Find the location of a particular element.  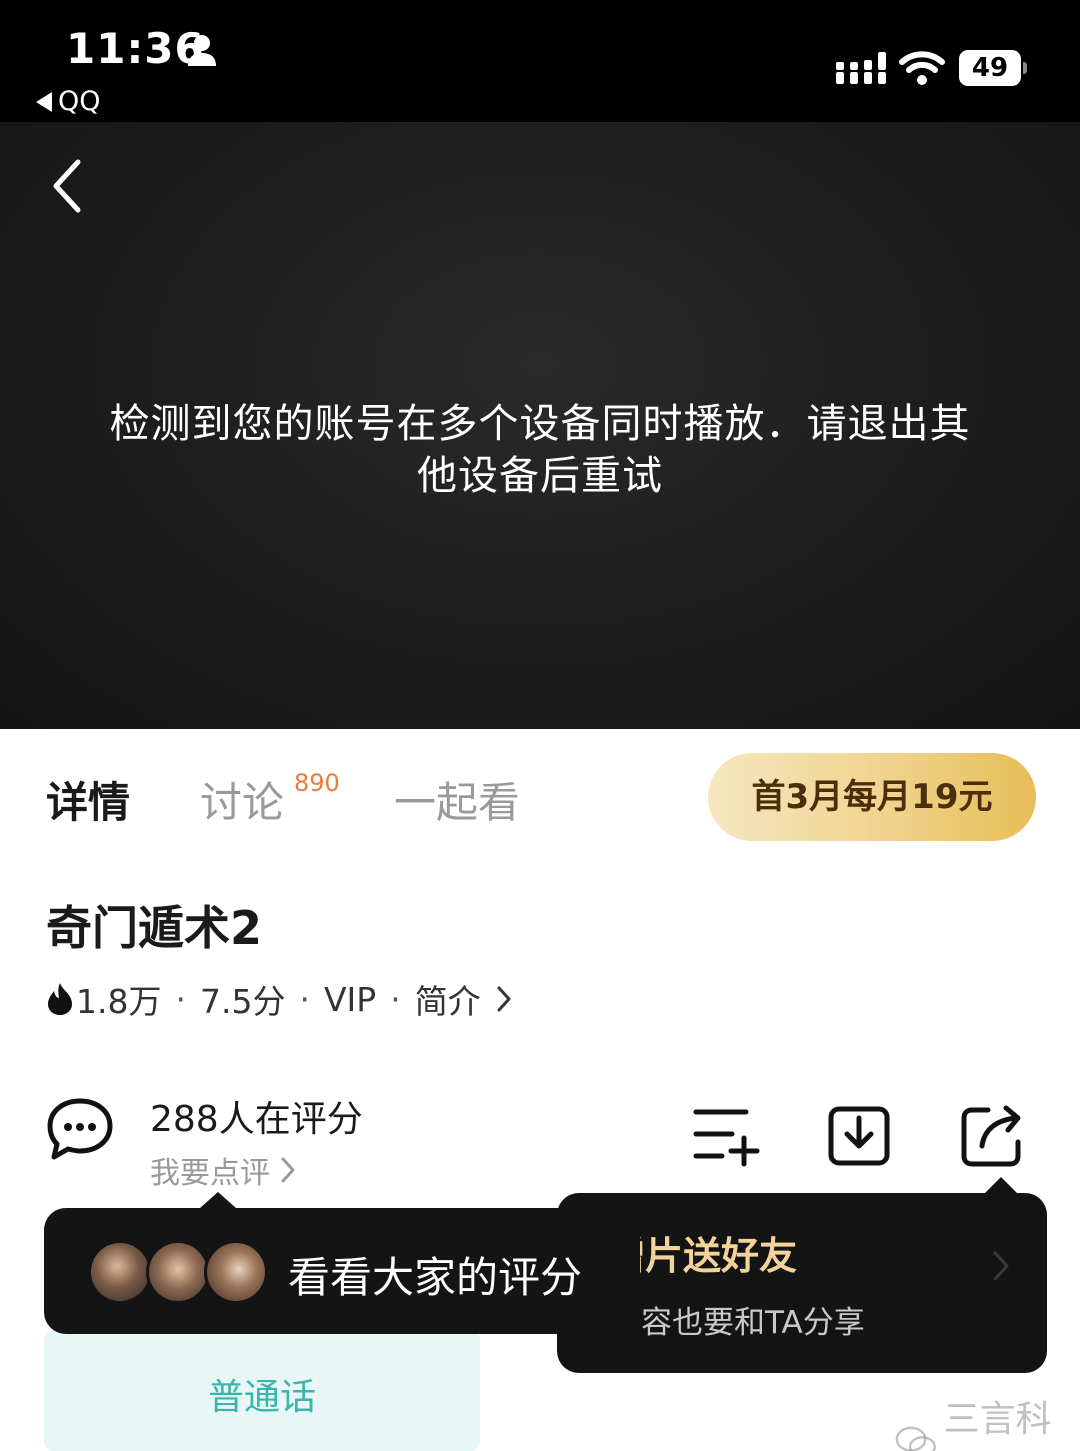

download-icon is located at coordinates (860, 1136).